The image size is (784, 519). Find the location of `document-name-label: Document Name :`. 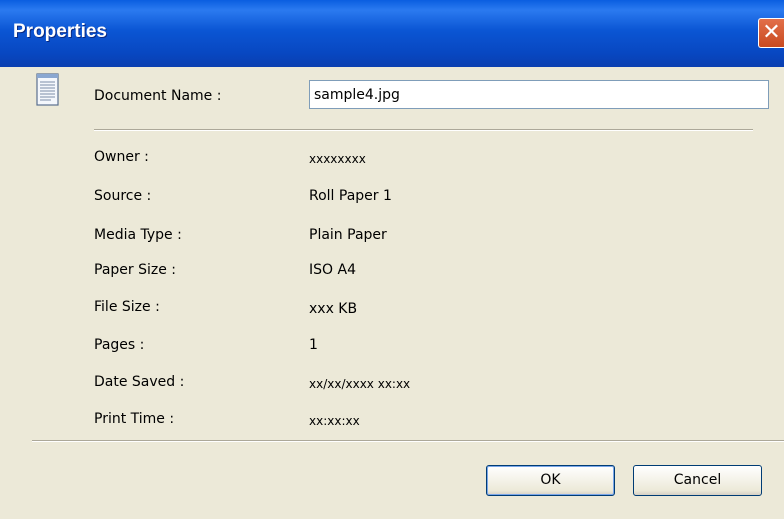

document-name-label: Document Name : is located at coordinates (158, 96).